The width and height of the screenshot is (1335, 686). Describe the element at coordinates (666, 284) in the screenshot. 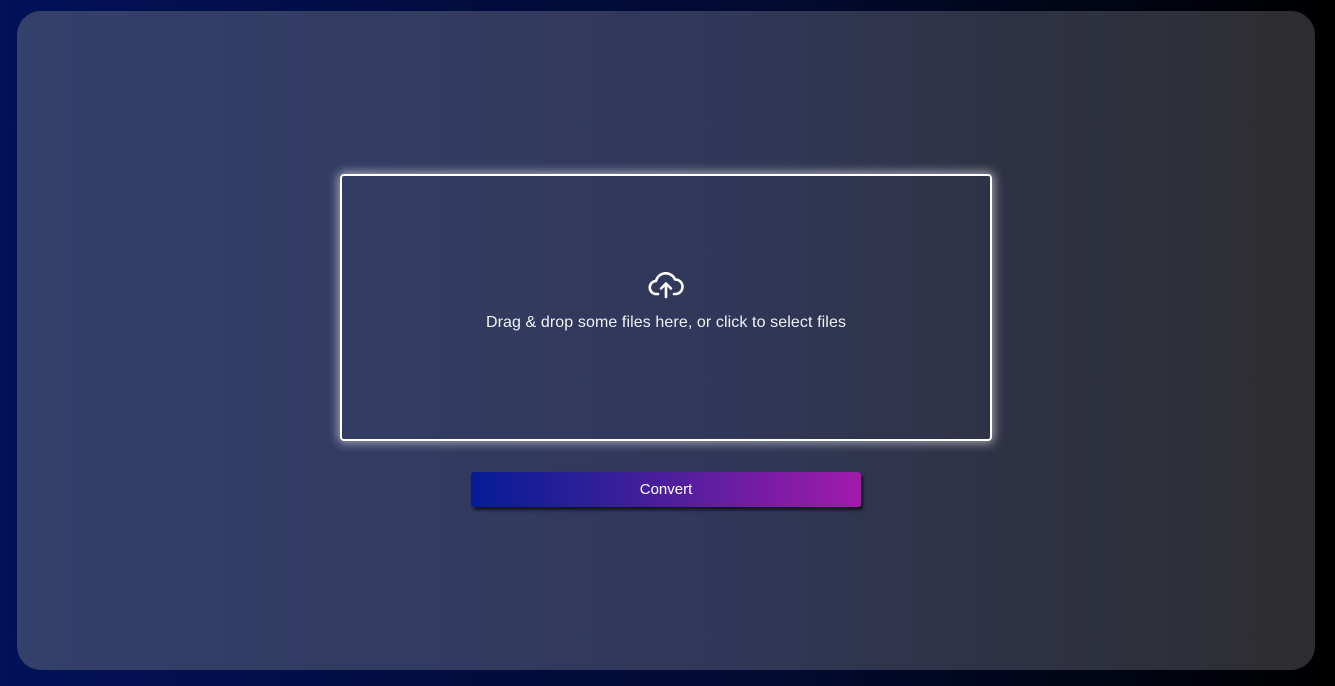

I see `cloud-upload-icon` at that location.